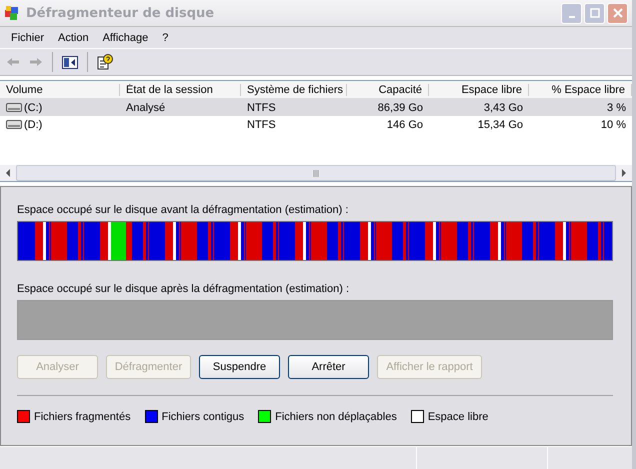  I want to click on back-arrow-icon, so click(13, 62).